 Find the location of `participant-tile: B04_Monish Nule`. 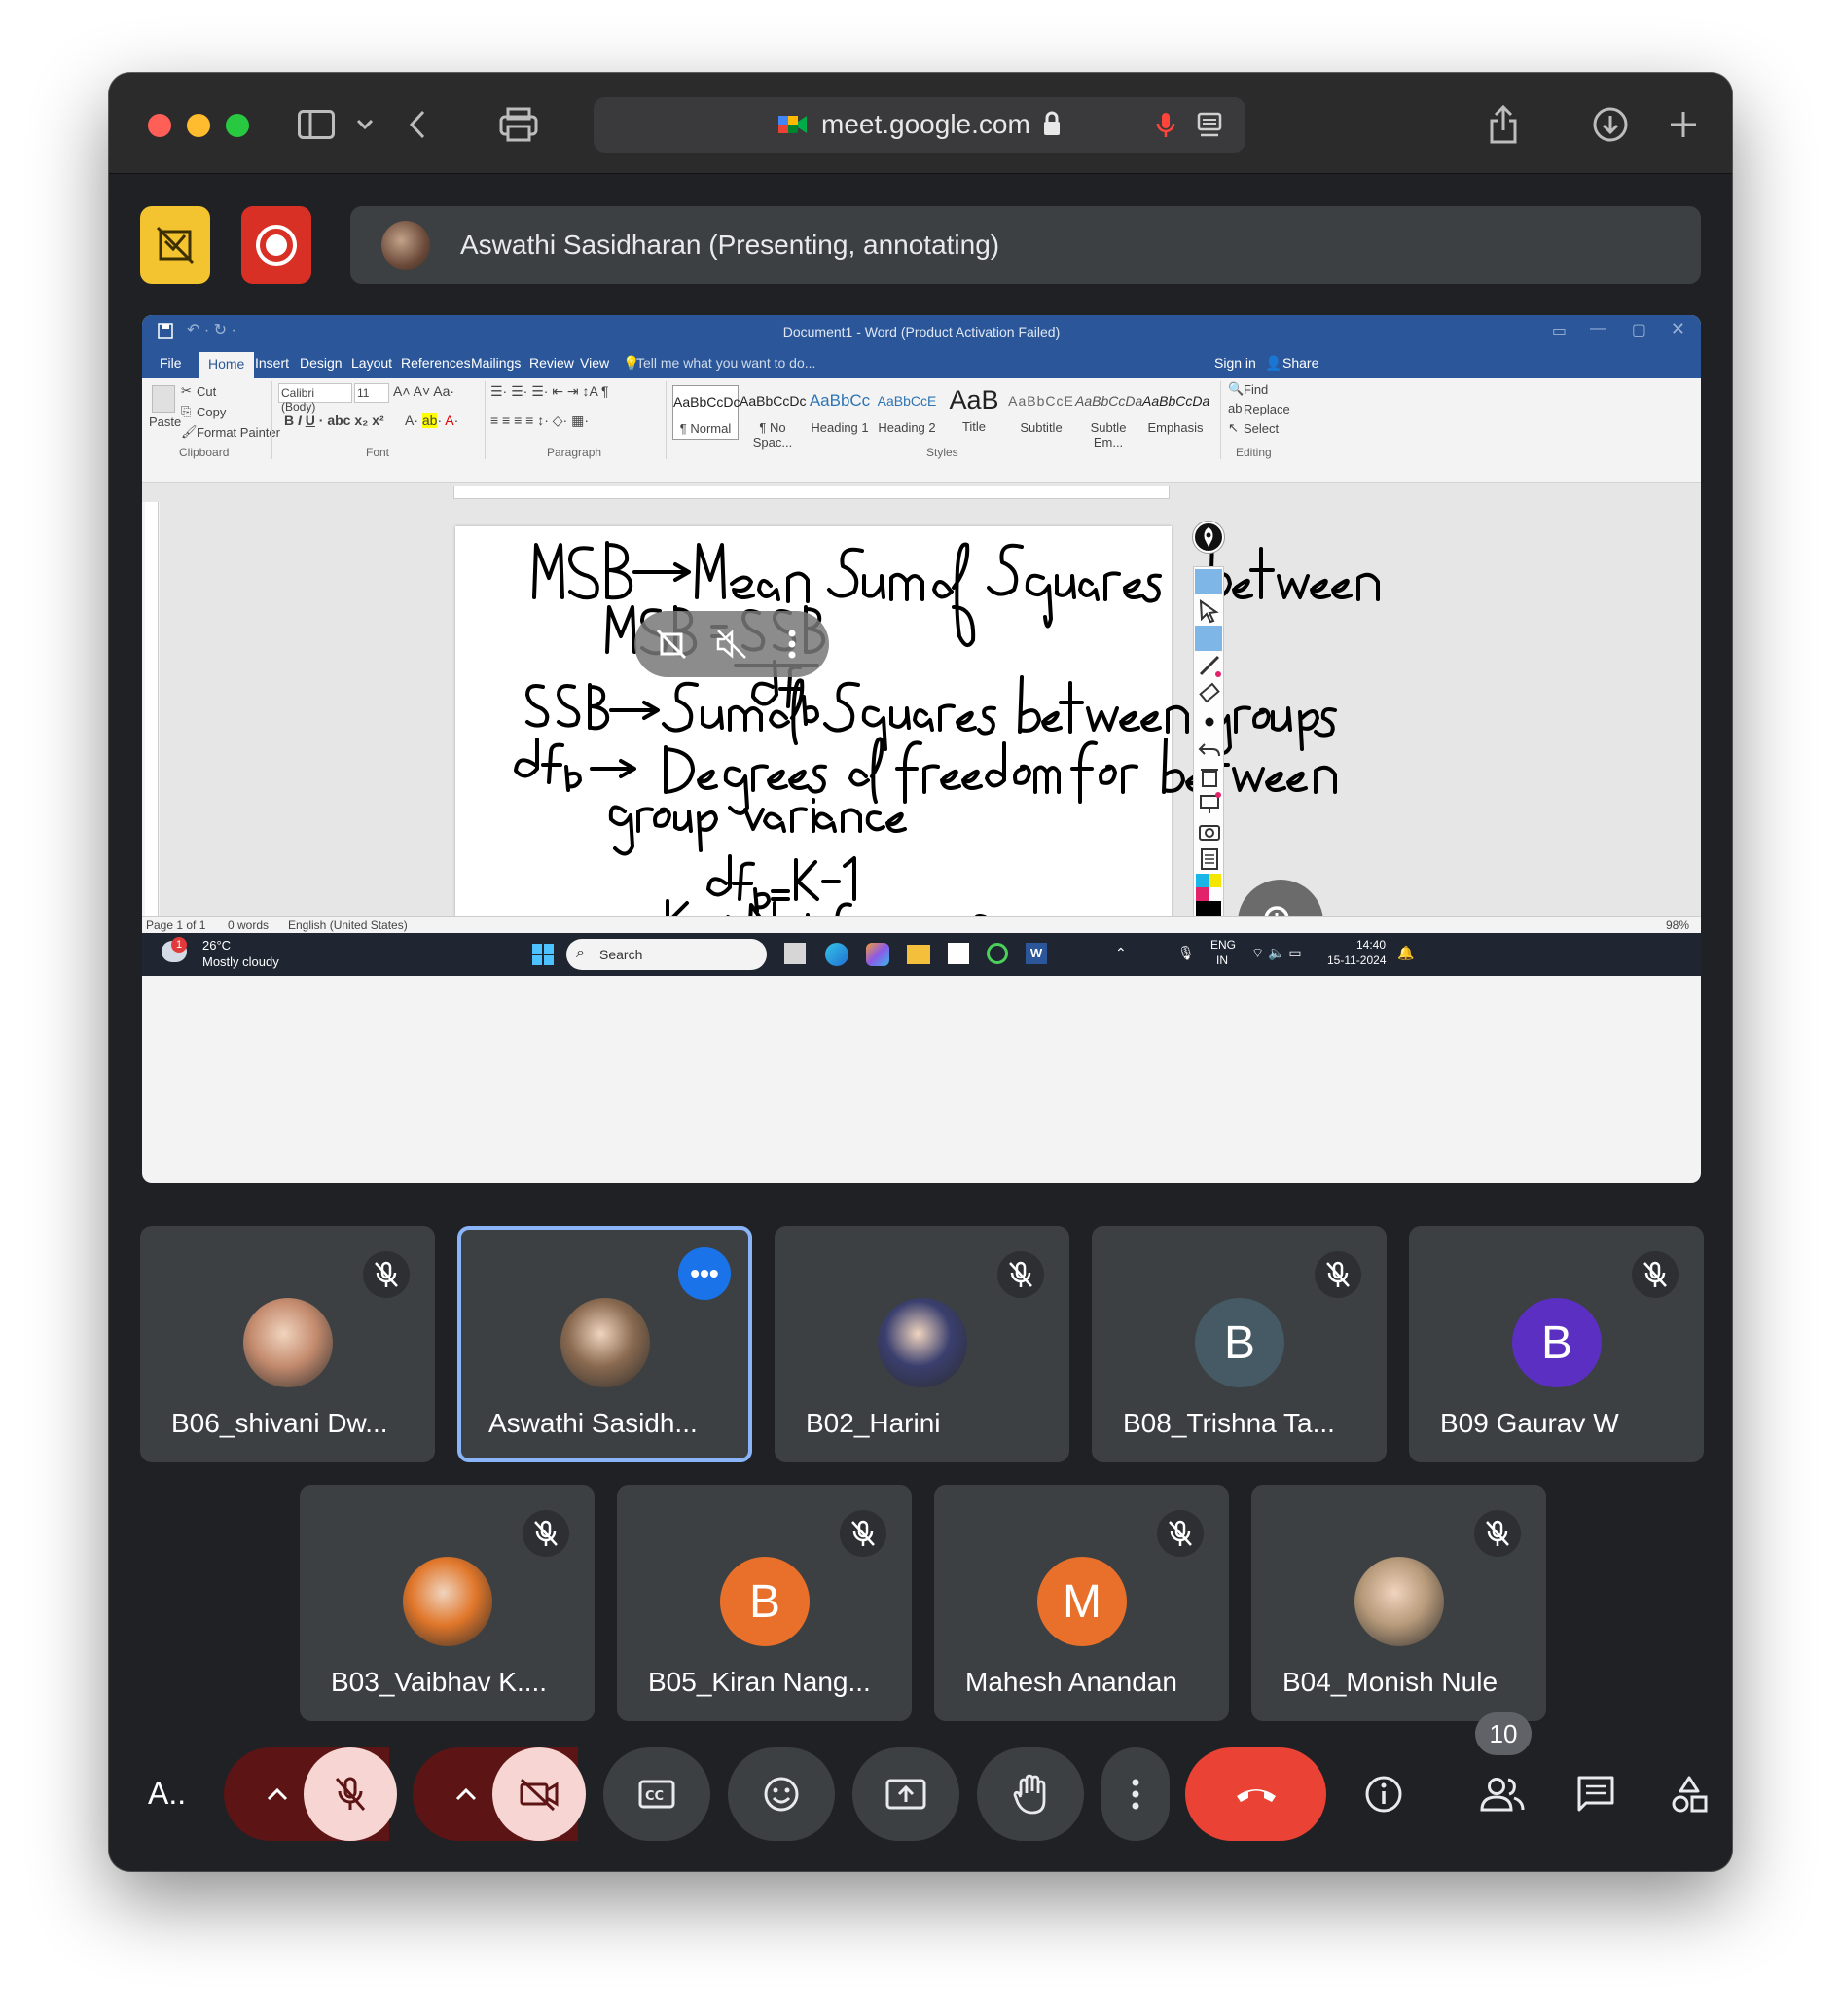

participant-tile: B04_Monish Nule is located at coordinates (1399, 1603).